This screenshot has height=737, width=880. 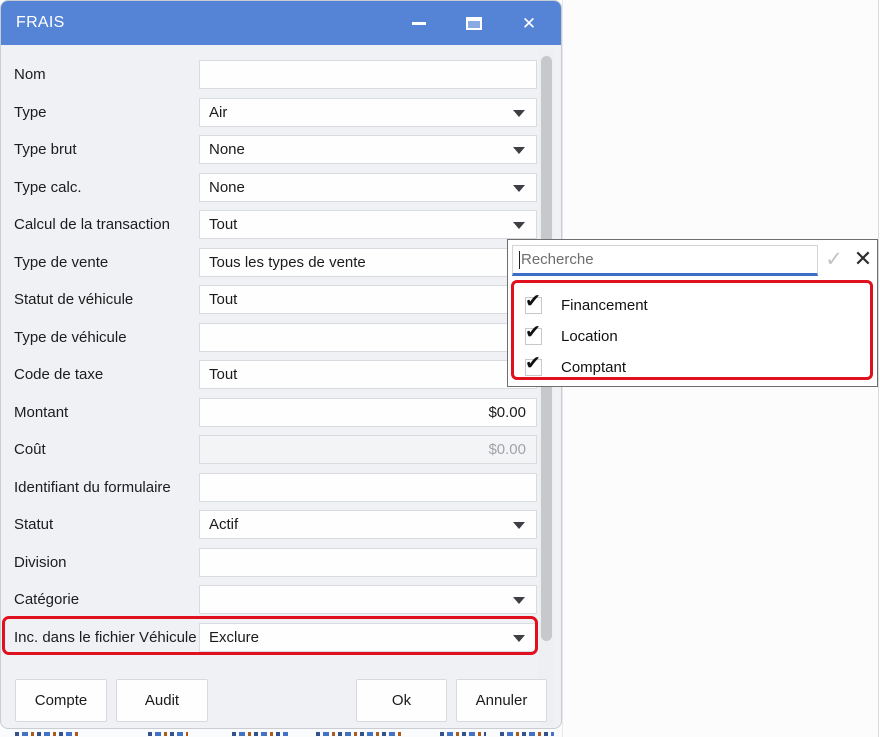 I want to click on form-row-nom: Nom, so click(x=269, y=74).